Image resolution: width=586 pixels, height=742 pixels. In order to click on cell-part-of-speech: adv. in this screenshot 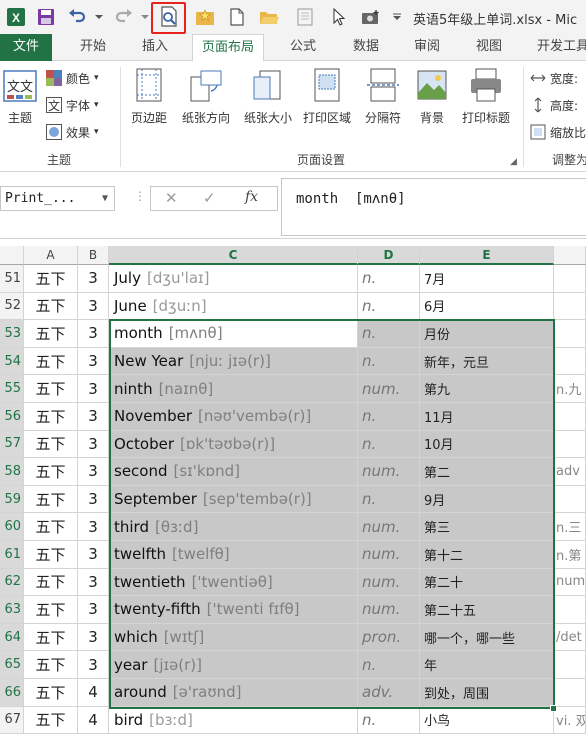, I will do `click(389, 693)`.